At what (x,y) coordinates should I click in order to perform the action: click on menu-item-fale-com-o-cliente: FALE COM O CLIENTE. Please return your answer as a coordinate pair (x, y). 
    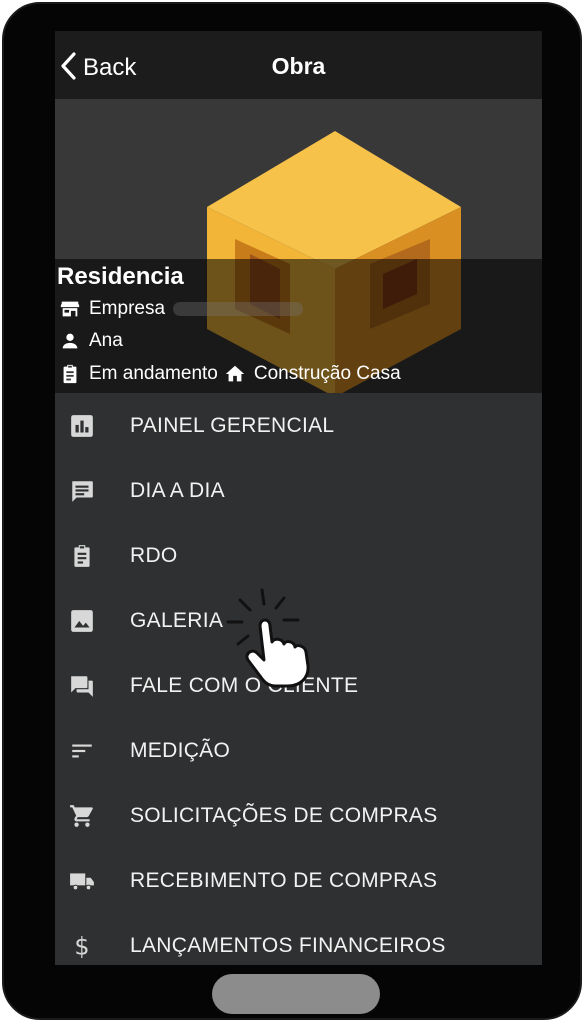
    Looking at the image, I should click on (298, 685).